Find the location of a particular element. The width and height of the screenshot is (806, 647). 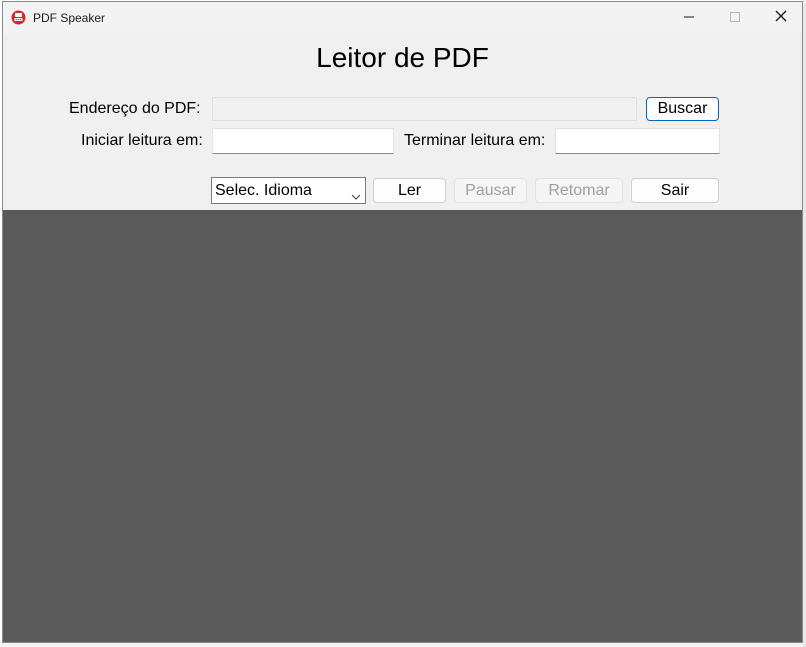

end-reading-label: Terminar leitura em: is located at coordinates (475, 140).